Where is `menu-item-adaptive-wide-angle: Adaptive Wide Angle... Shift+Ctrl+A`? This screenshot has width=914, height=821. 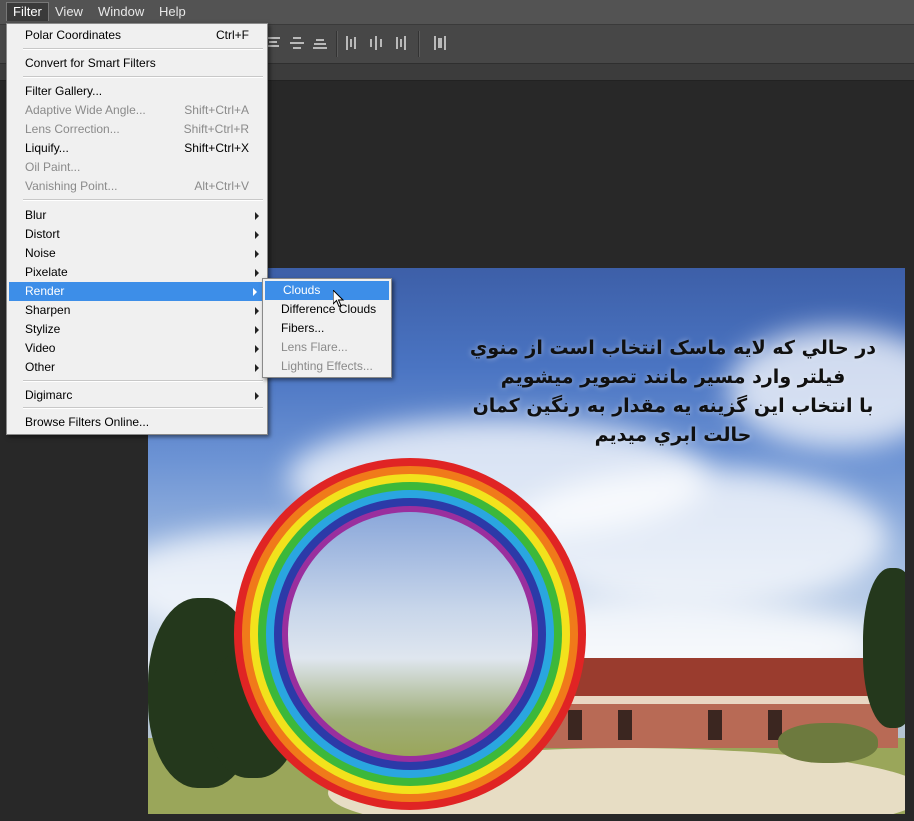
menu-item-adaptive-wide-angle: Adaptive Wide Angle... Shift+Ctrl+A is located at coordinates (137, 110).